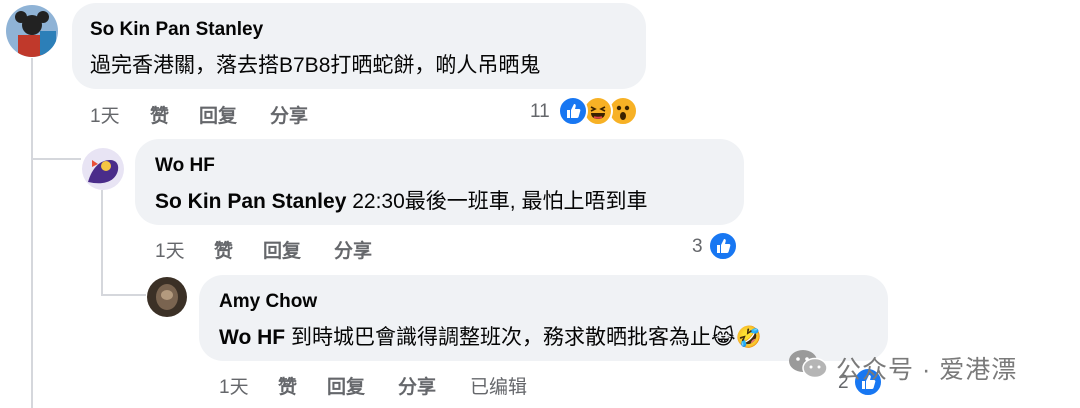 This screenshot has height=408, width=1080. What do you see at coordinates (497, 201) in the screenshot?
I see `comment-text-body: 22:30最後一班車, 最怕上唔到車` at bounding box center [497, 201].